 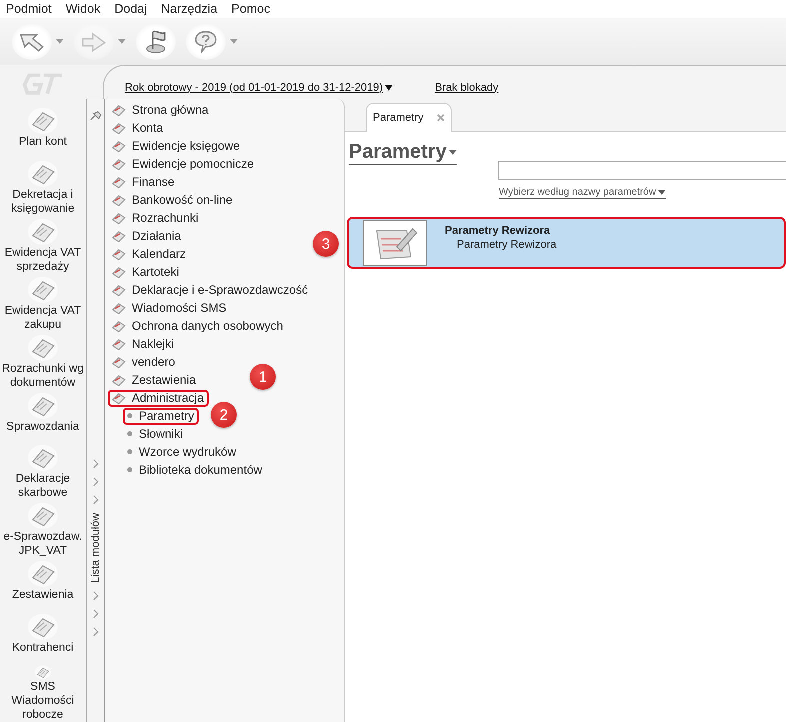 I want to click on result-title: Parametry Rewizora, so click(x=498, y=231).